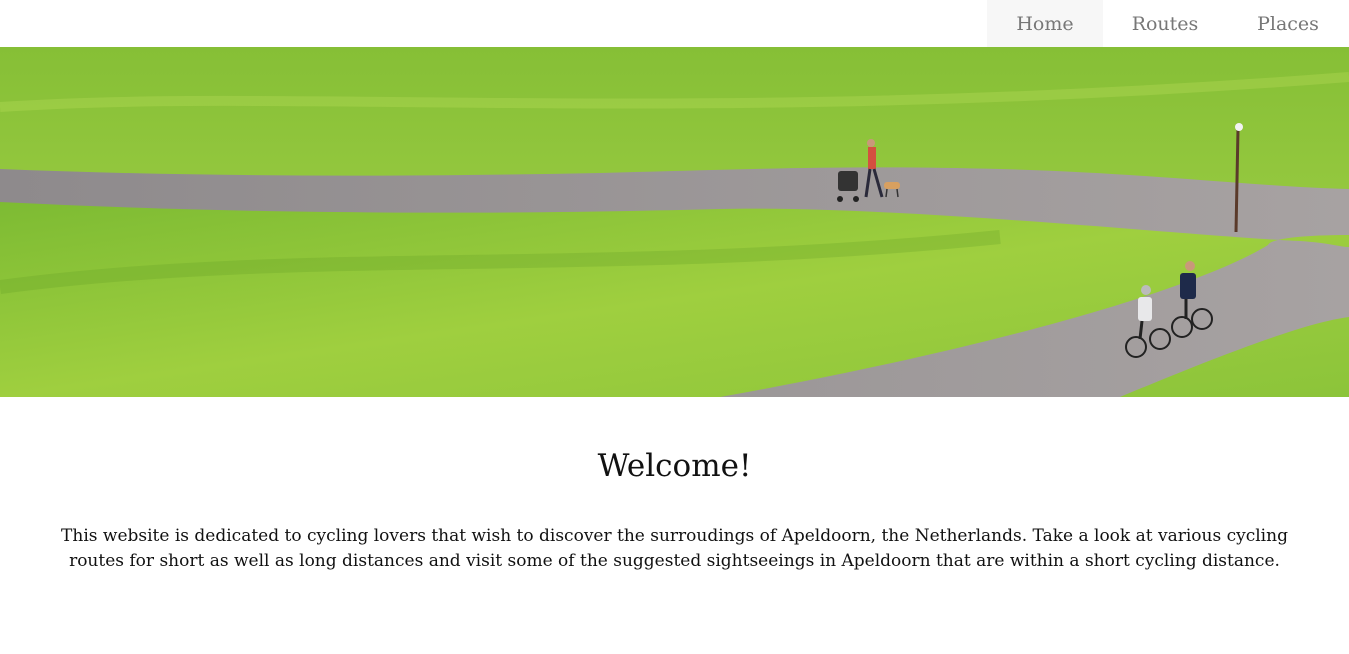  Describe the element at coordinates (674, 466) in the screenshot. I see `page-title: Welcome!` at that location.